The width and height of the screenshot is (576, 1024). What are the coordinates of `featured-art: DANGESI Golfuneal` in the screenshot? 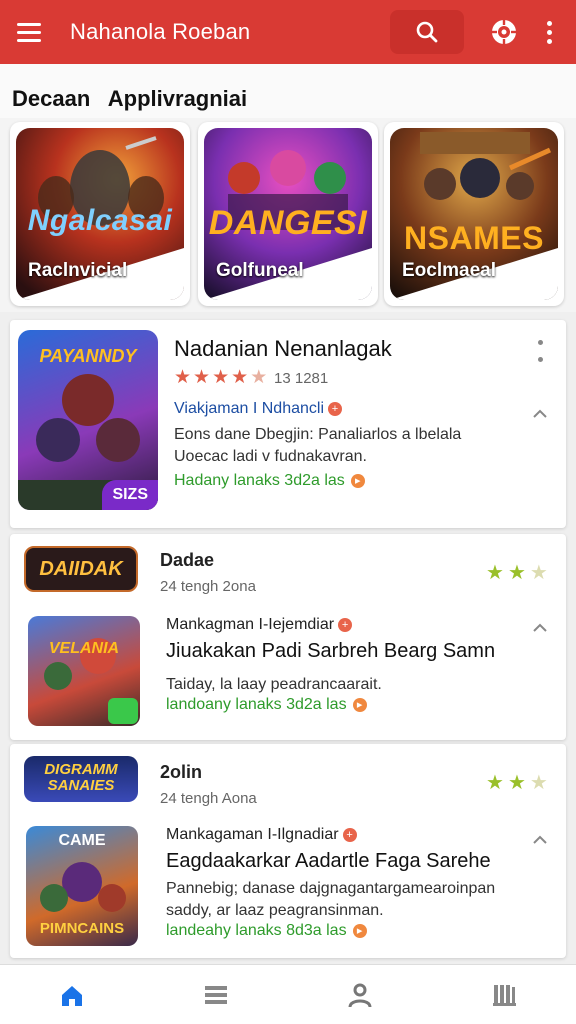 It's located at (288, 214).